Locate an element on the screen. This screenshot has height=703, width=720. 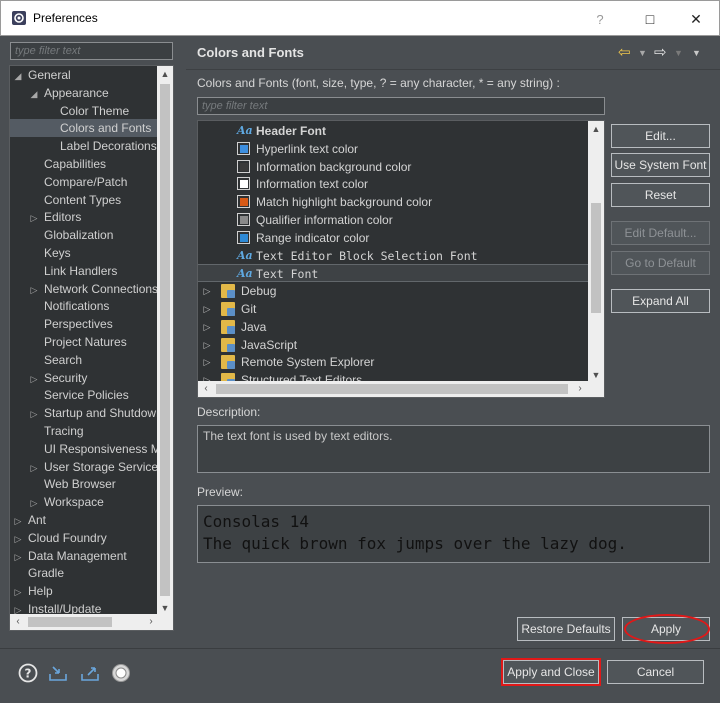
category-folder-icon is located at coordinates (228, 326).